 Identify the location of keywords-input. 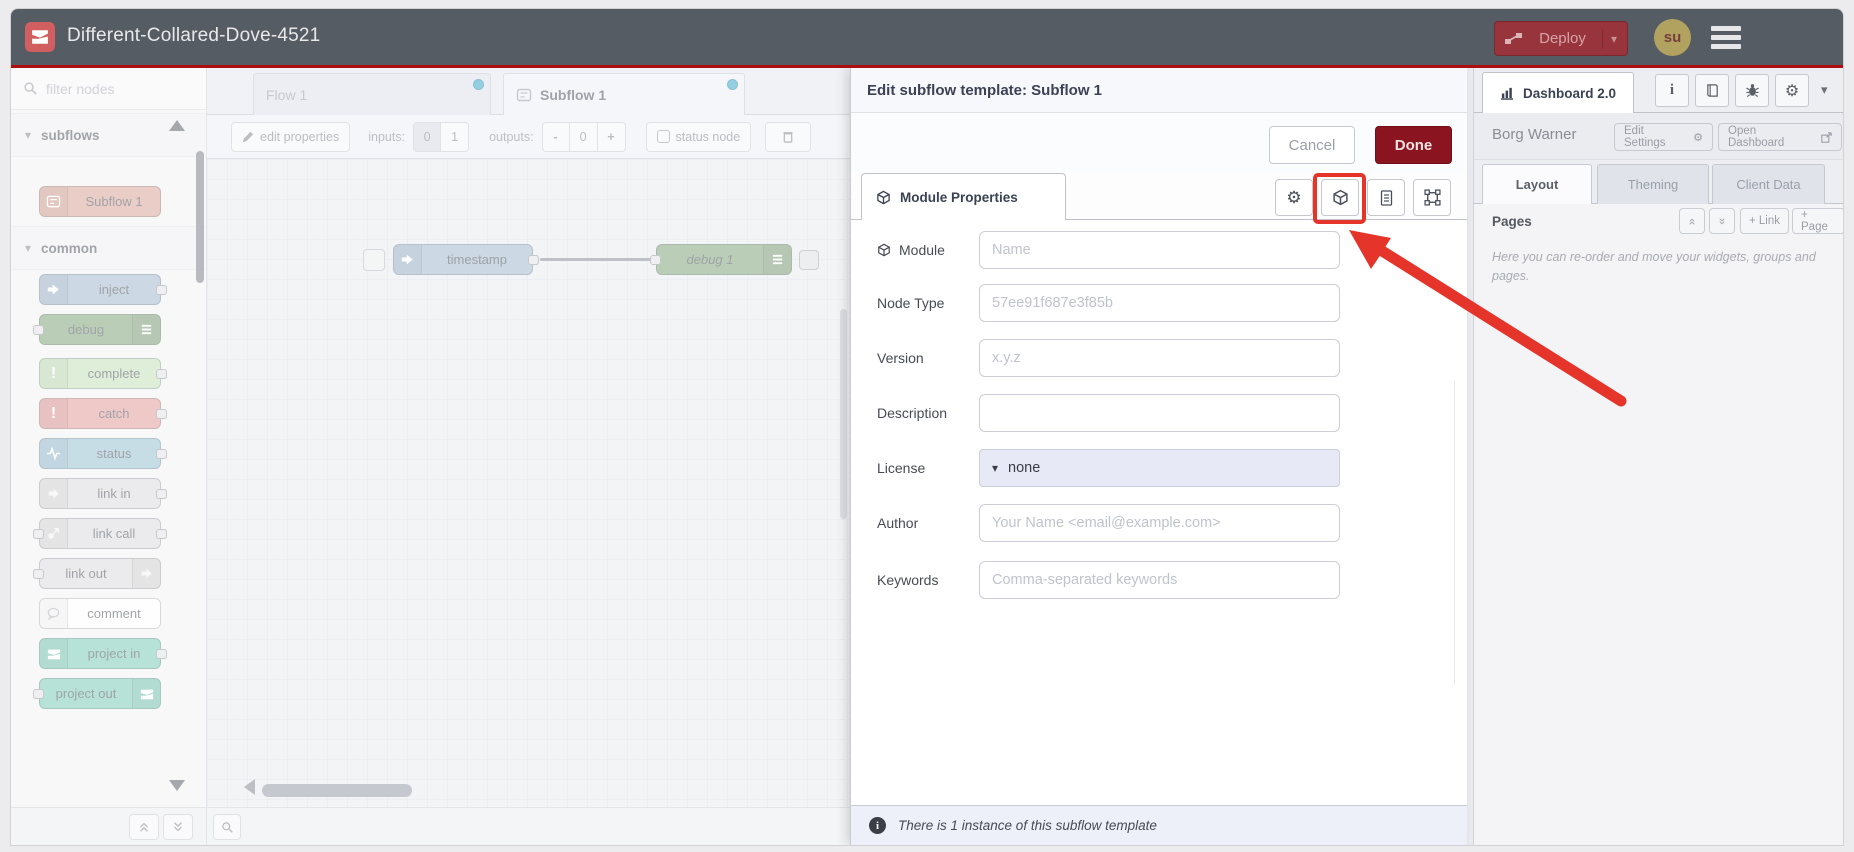
(1159, 580).